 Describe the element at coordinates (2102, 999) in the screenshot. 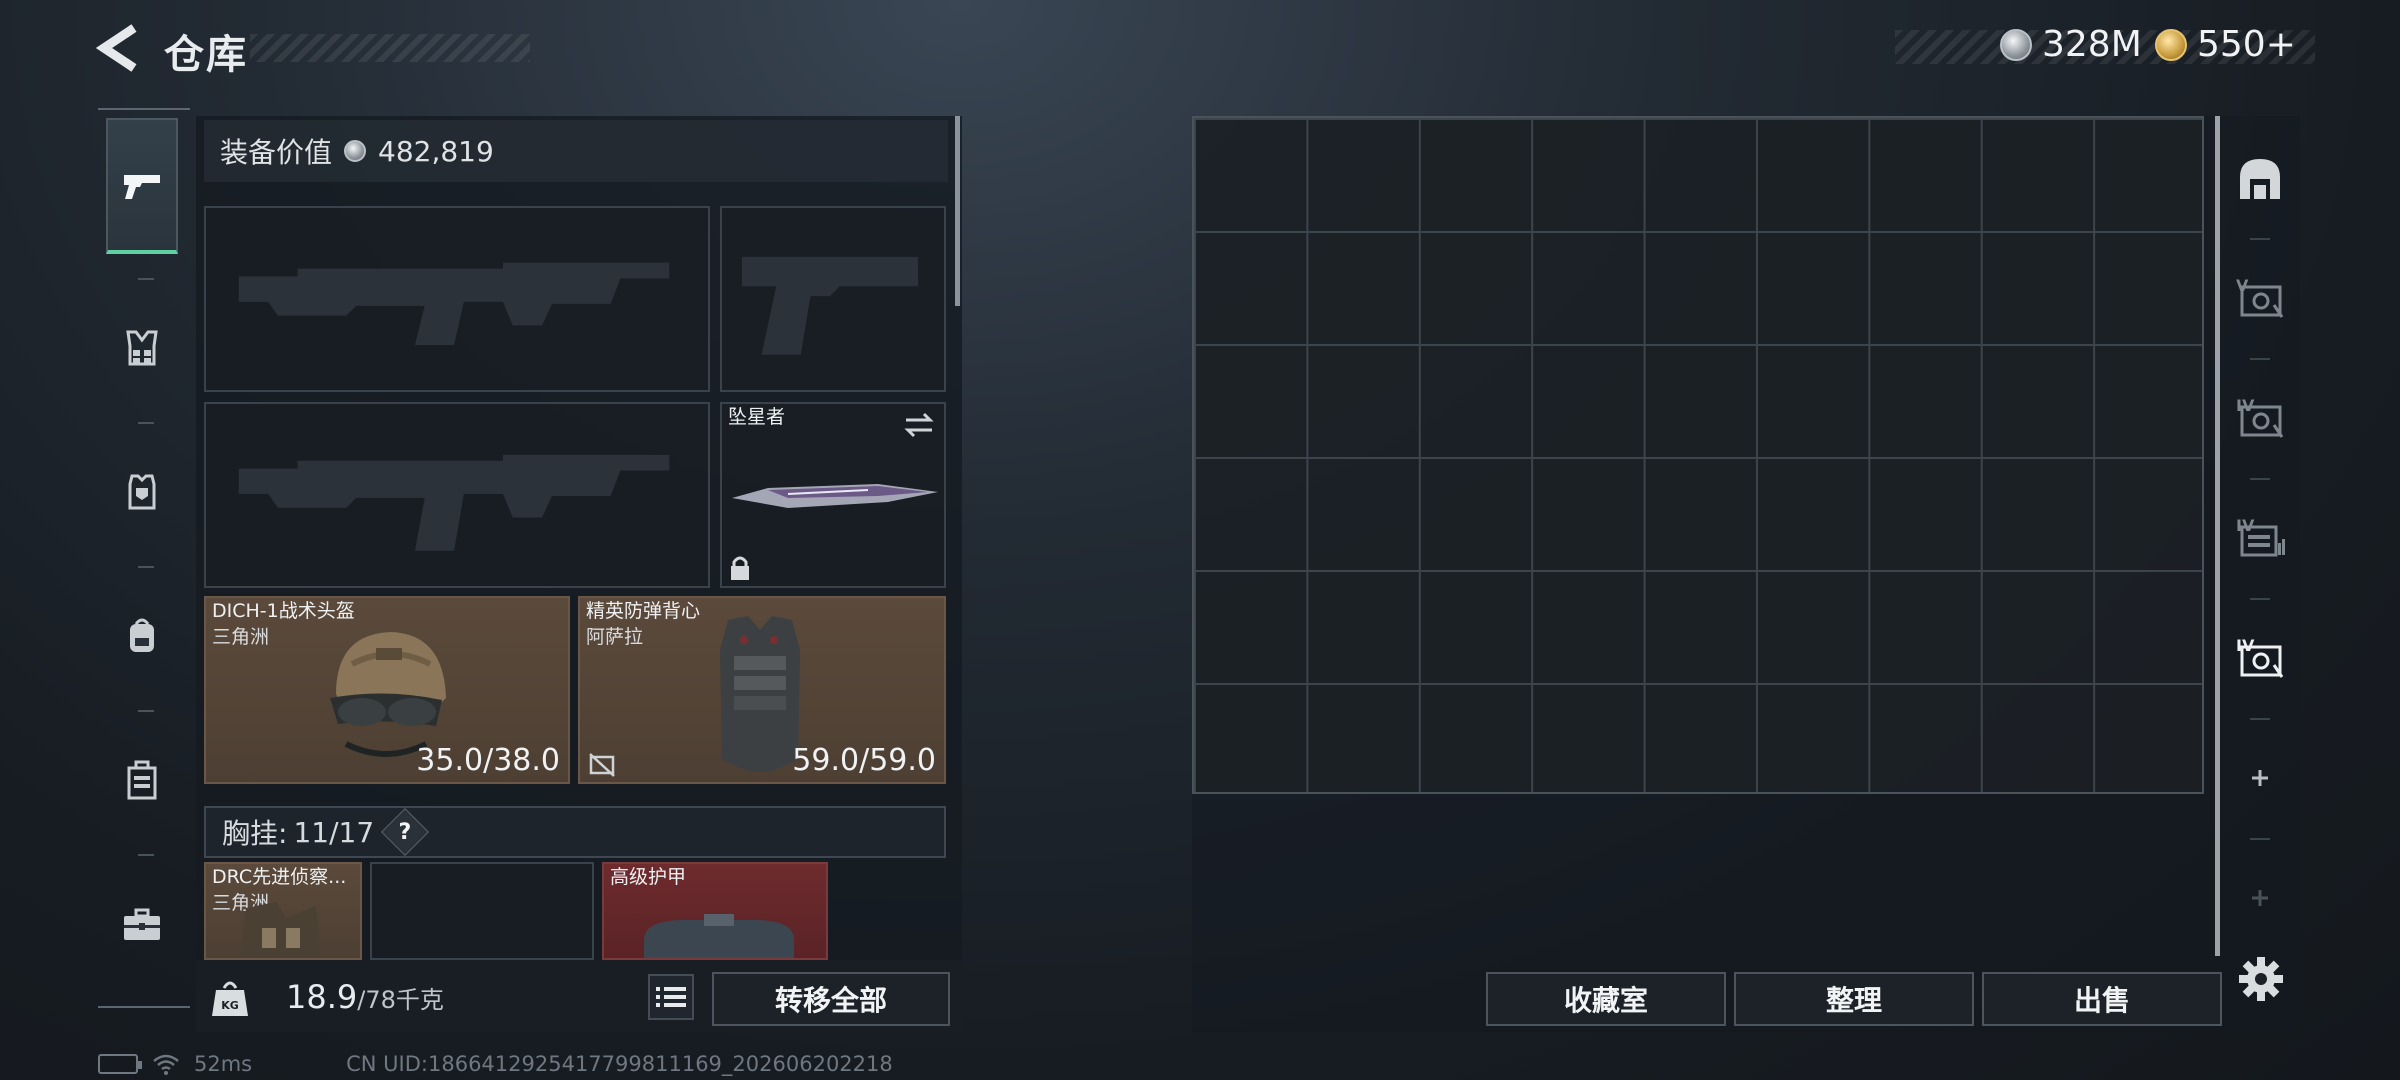

I see `sell-button: 出售` at that location.